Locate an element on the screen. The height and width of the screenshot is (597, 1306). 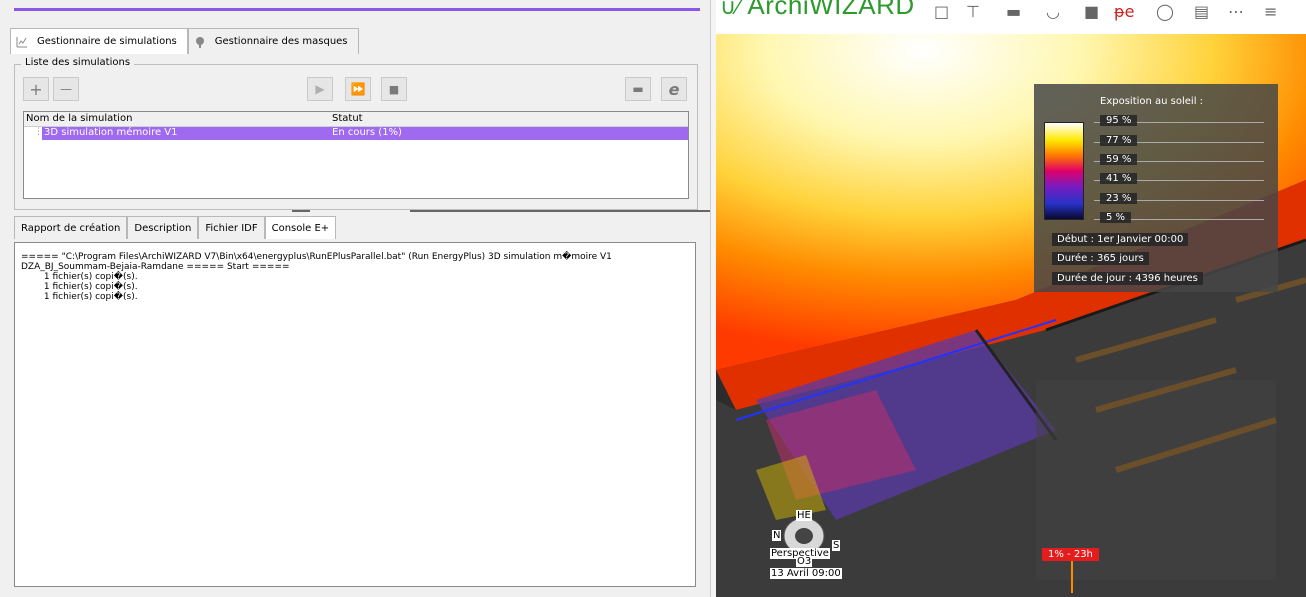
table-row: 3D simulation mémoire V1 En cours (1%) is located at coordinates (365, 133).